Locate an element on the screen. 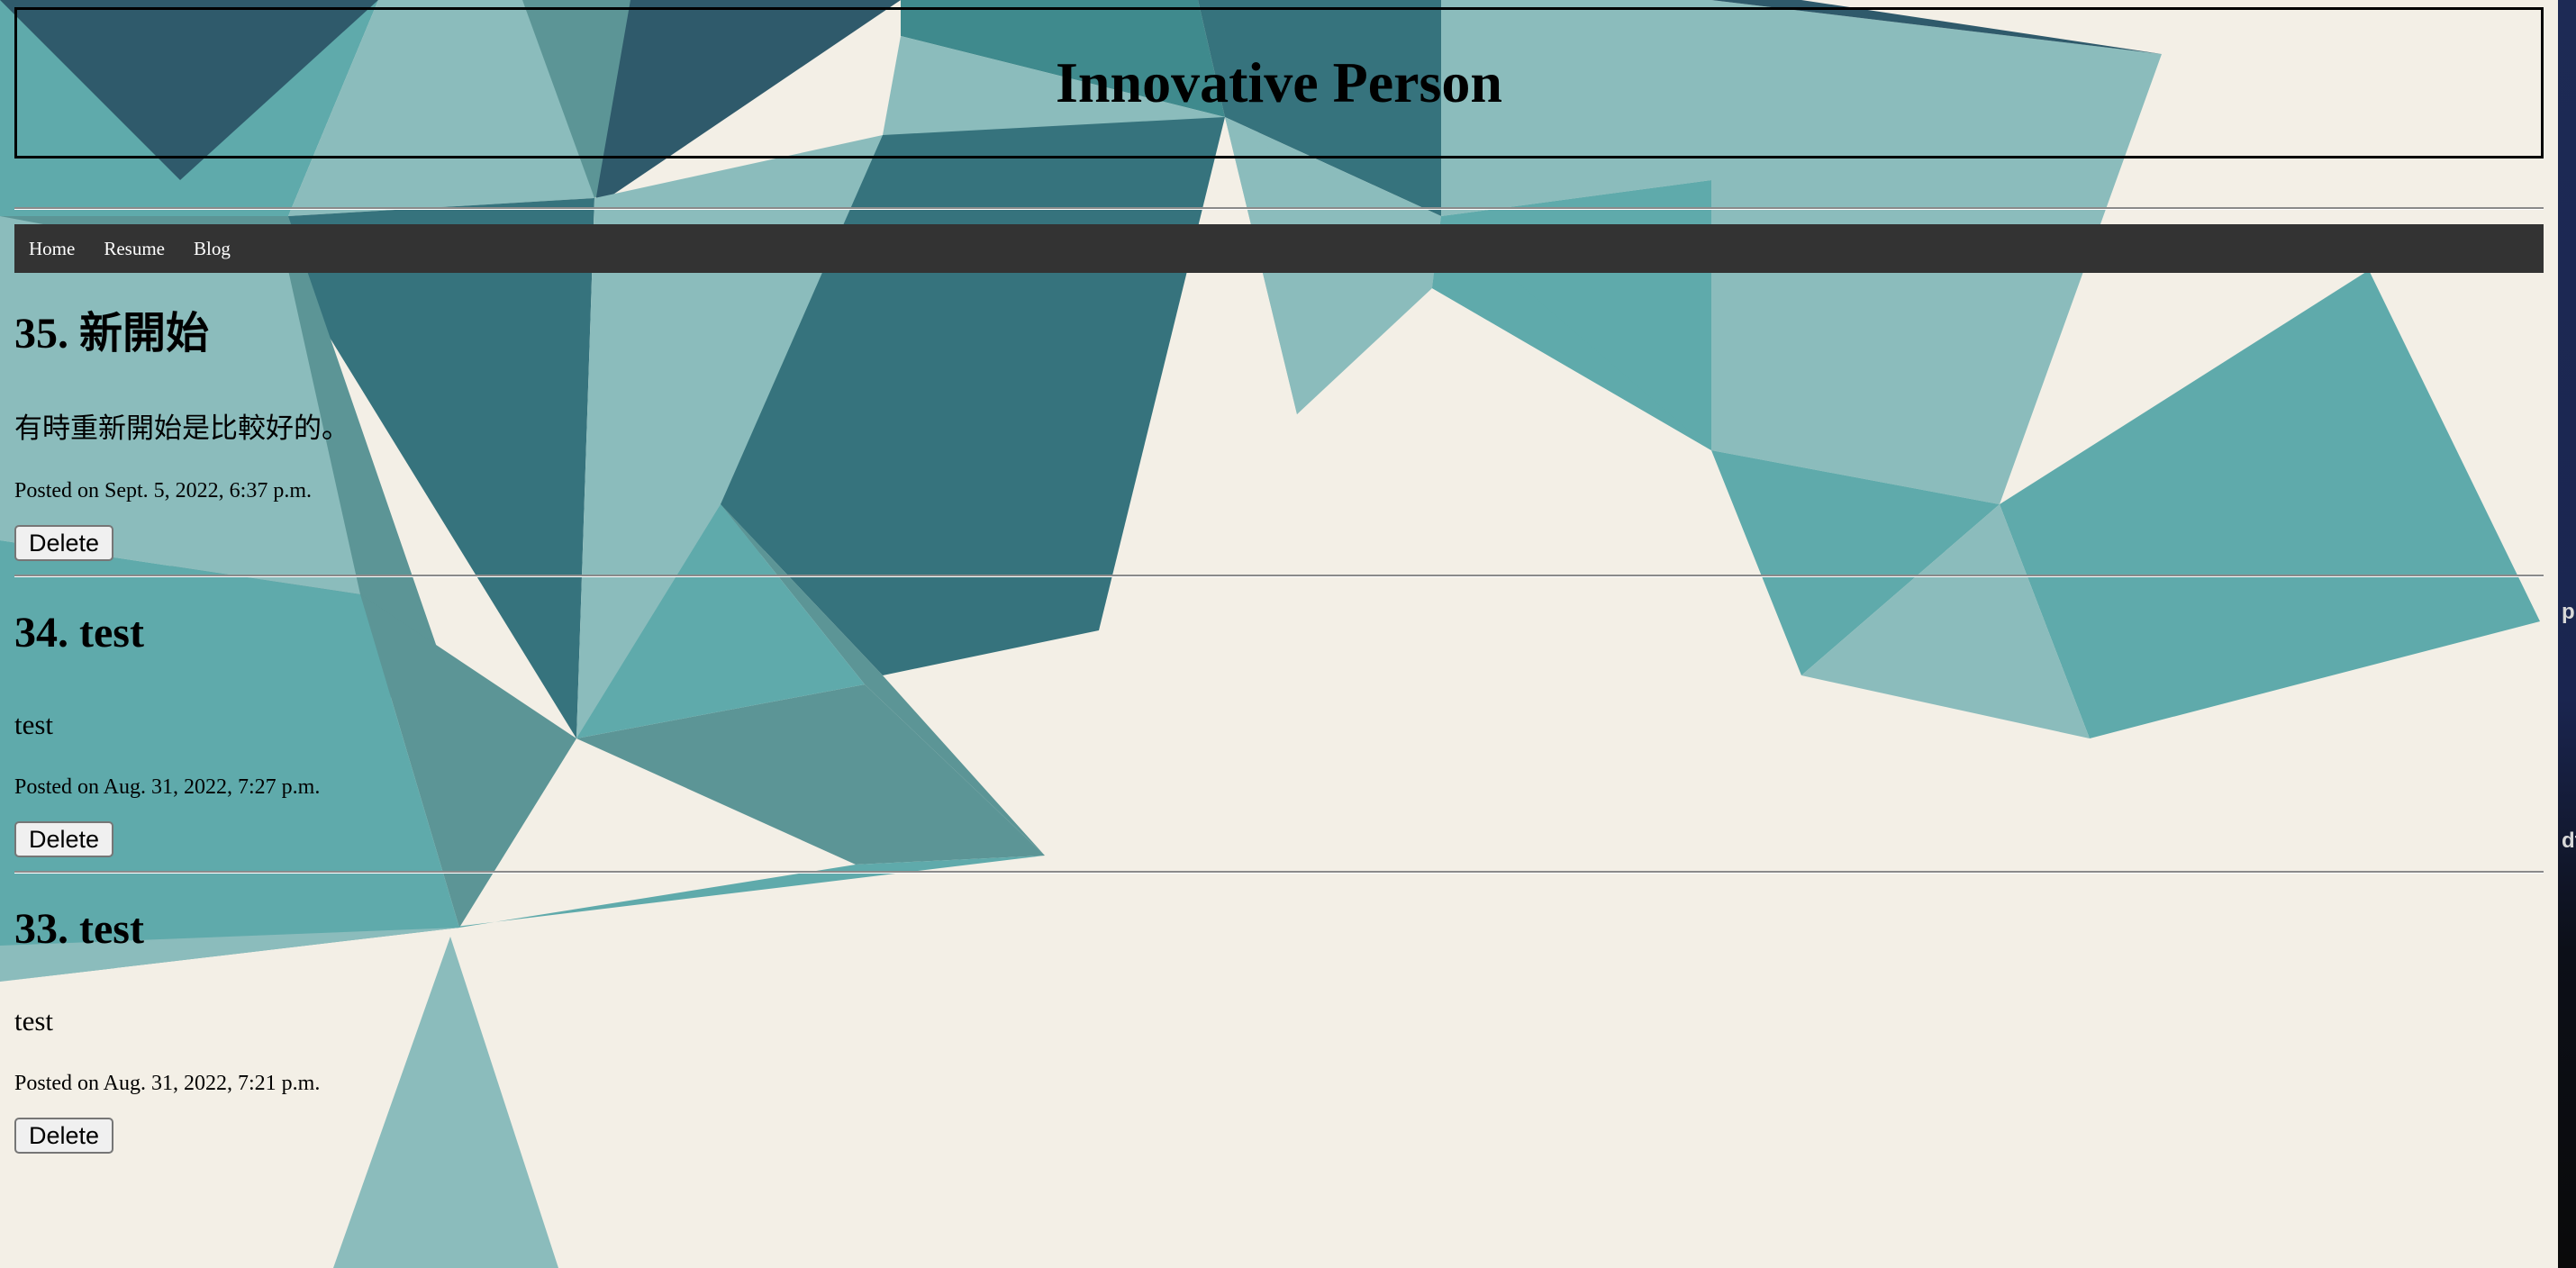  post-timestamp: Posted on Aug. 31, 2022, 7:21 p.m. is located at coordinates (167, 1083).